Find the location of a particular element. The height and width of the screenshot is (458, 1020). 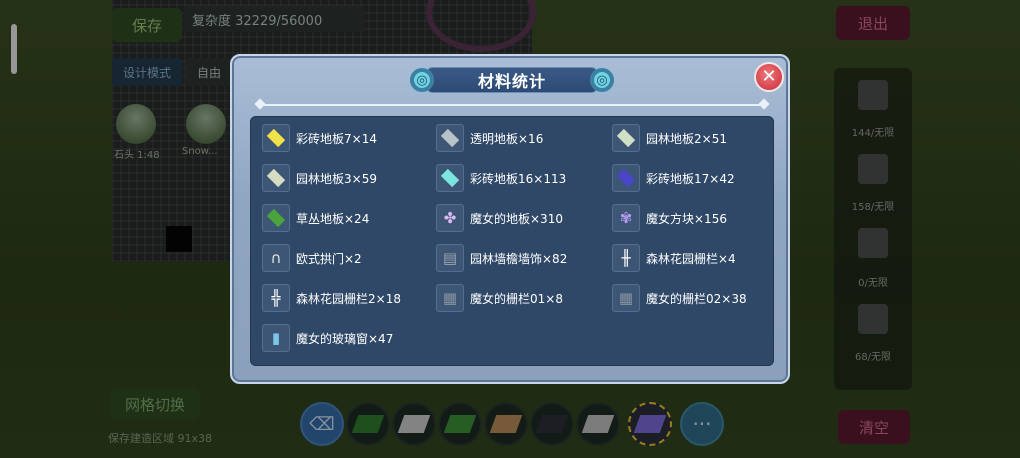

list-item: 园林地板2×51 is located at coordinates (669, 138).